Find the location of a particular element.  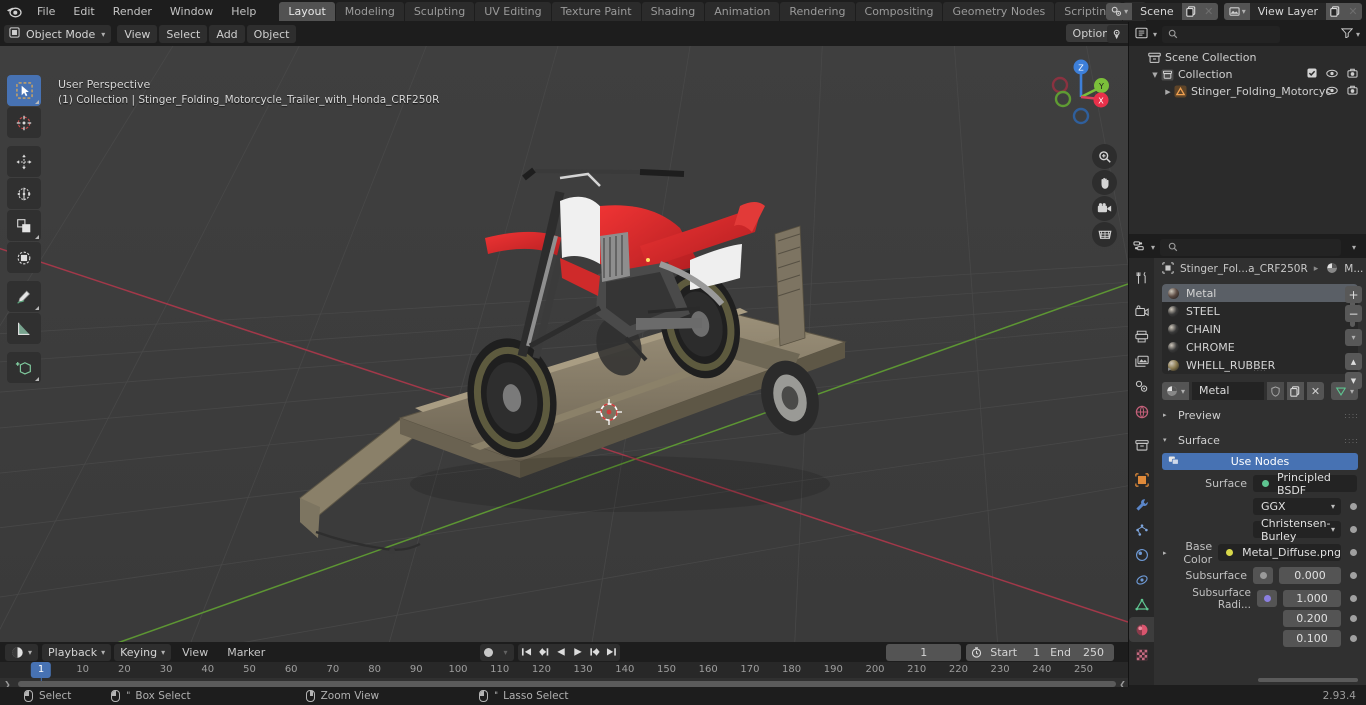

tool-tab is located at coordinates (1141, 277).